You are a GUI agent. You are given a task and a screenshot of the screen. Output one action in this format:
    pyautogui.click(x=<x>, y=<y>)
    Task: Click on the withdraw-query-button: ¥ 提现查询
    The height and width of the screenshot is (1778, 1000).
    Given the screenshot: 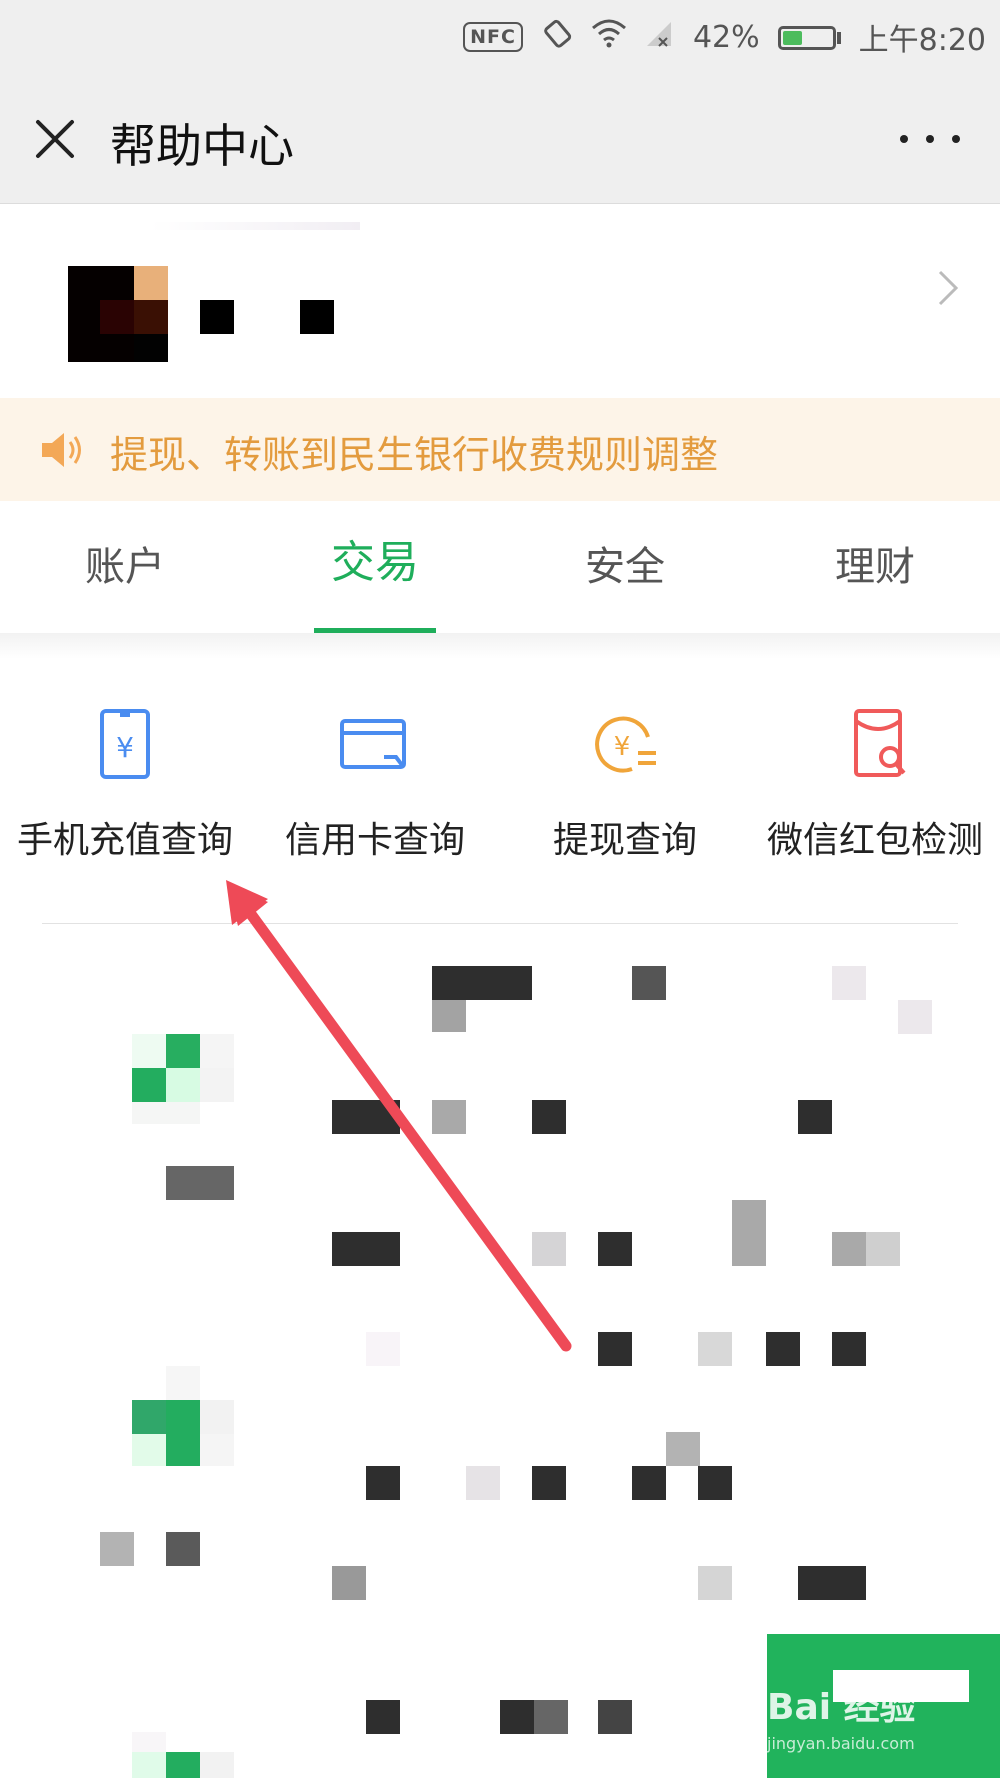 What is the action you would take?
    pyautogui.click(x=625, y=784)
    